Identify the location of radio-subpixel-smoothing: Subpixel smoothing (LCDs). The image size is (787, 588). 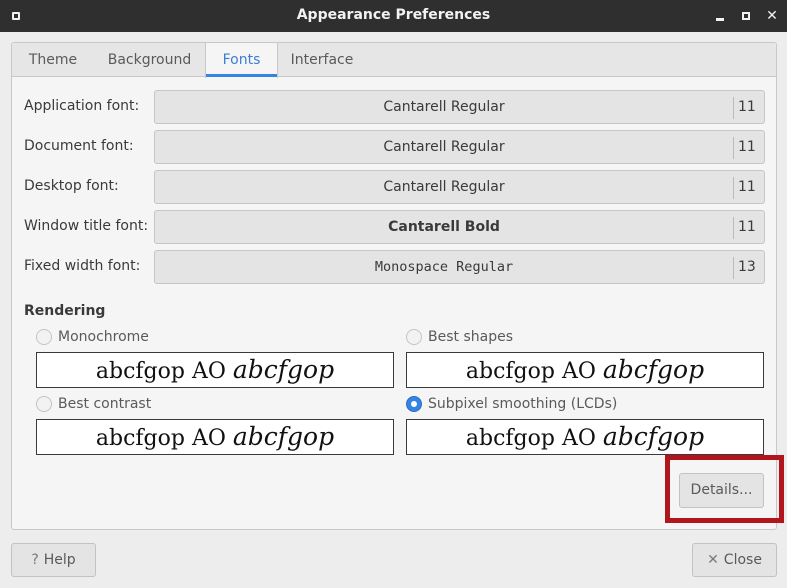
(511, 404).